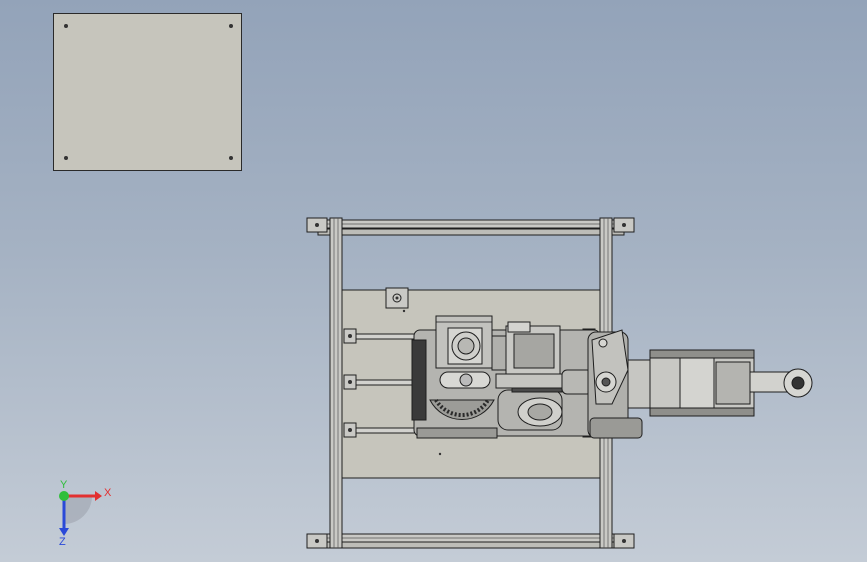  I want to click on coordinate-triad: X Y Z, so click(80, 515).